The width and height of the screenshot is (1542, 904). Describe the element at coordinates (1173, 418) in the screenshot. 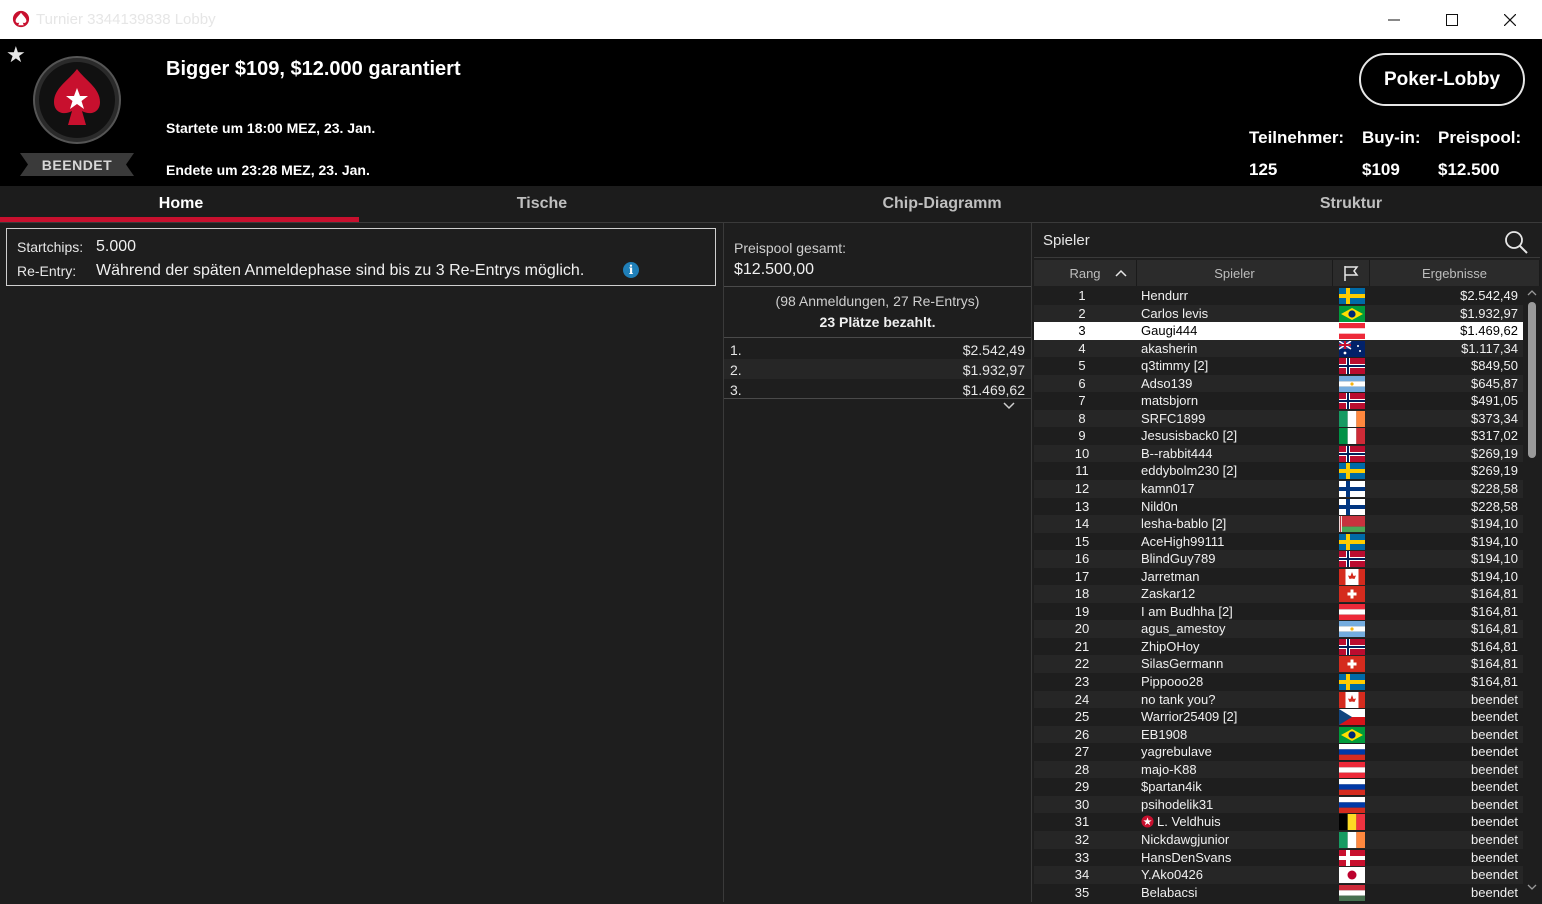

I see `player-name-cell: SRFC1899` at that location.